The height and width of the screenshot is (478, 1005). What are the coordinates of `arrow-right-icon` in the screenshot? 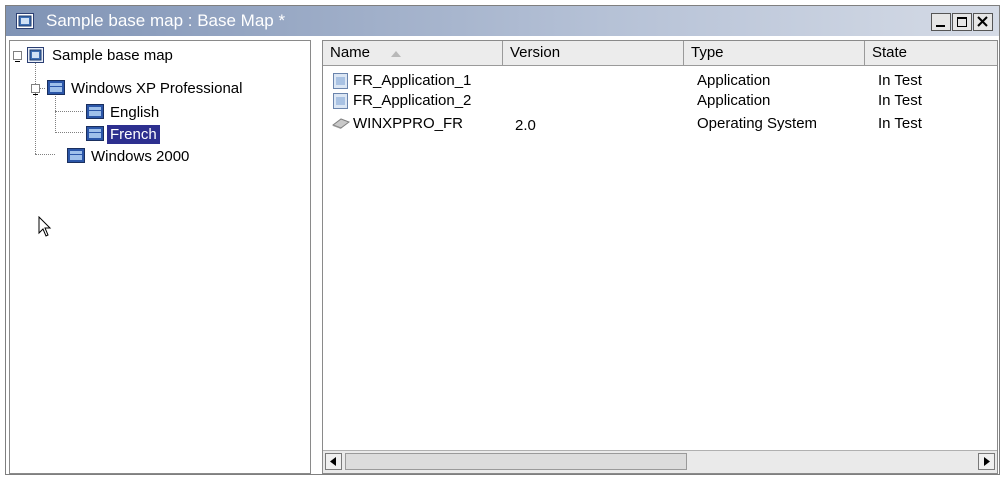 It's located at (987, 461).